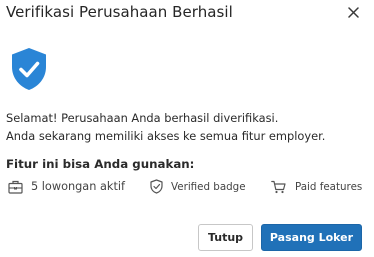 The image size is (374, 257). I want to click on feature-active-jobs: 5 lowongan aktif, so click(66, 186).